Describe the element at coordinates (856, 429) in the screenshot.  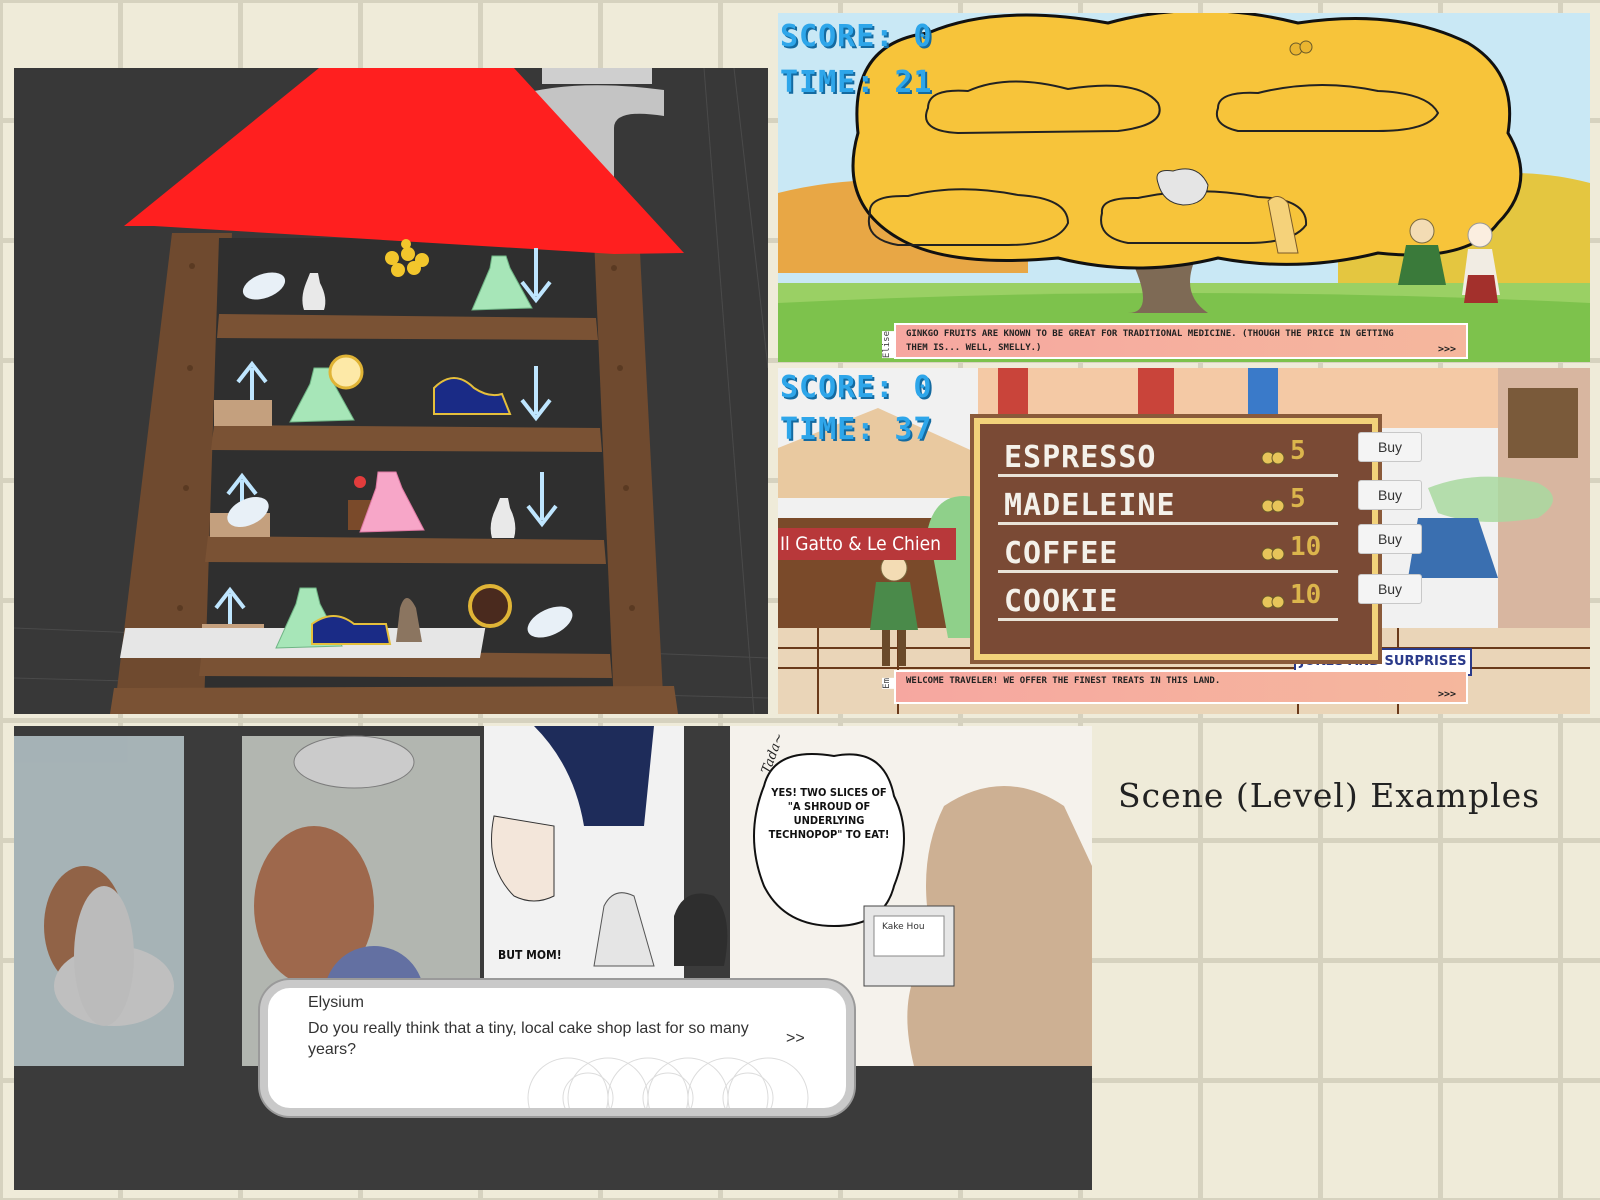
I see `time-counter: TIME: 37` at that location.